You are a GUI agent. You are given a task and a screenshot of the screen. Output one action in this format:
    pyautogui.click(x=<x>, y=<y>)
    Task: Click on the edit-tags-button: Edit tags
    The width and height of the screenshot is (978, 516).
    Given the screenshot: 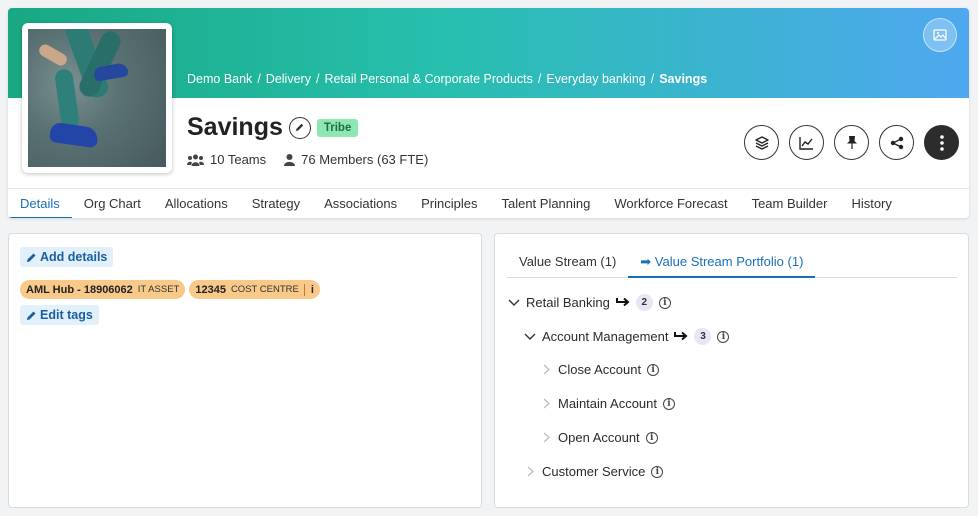 What is the action you would take?
    pyautogui.click(x=59, y=315)
    